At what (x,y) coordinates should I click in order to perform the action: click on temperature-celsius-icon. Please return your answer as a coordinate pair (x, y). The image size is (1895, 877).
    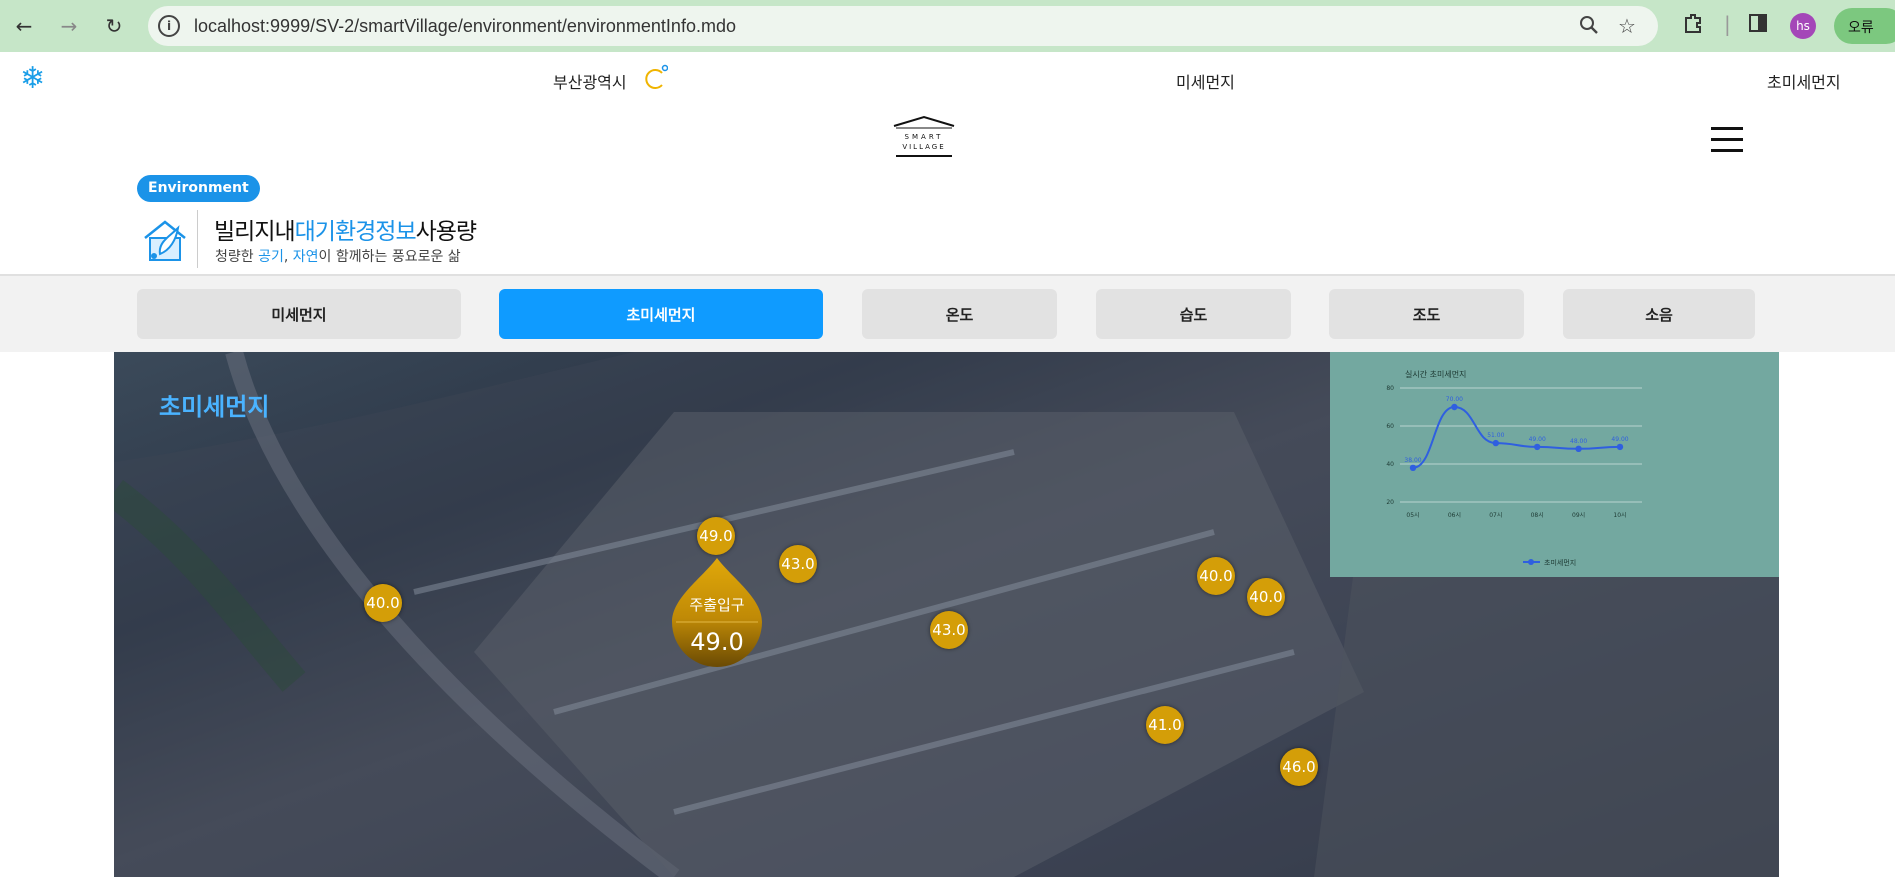
    Looking at the image, I should click on (656, 76).